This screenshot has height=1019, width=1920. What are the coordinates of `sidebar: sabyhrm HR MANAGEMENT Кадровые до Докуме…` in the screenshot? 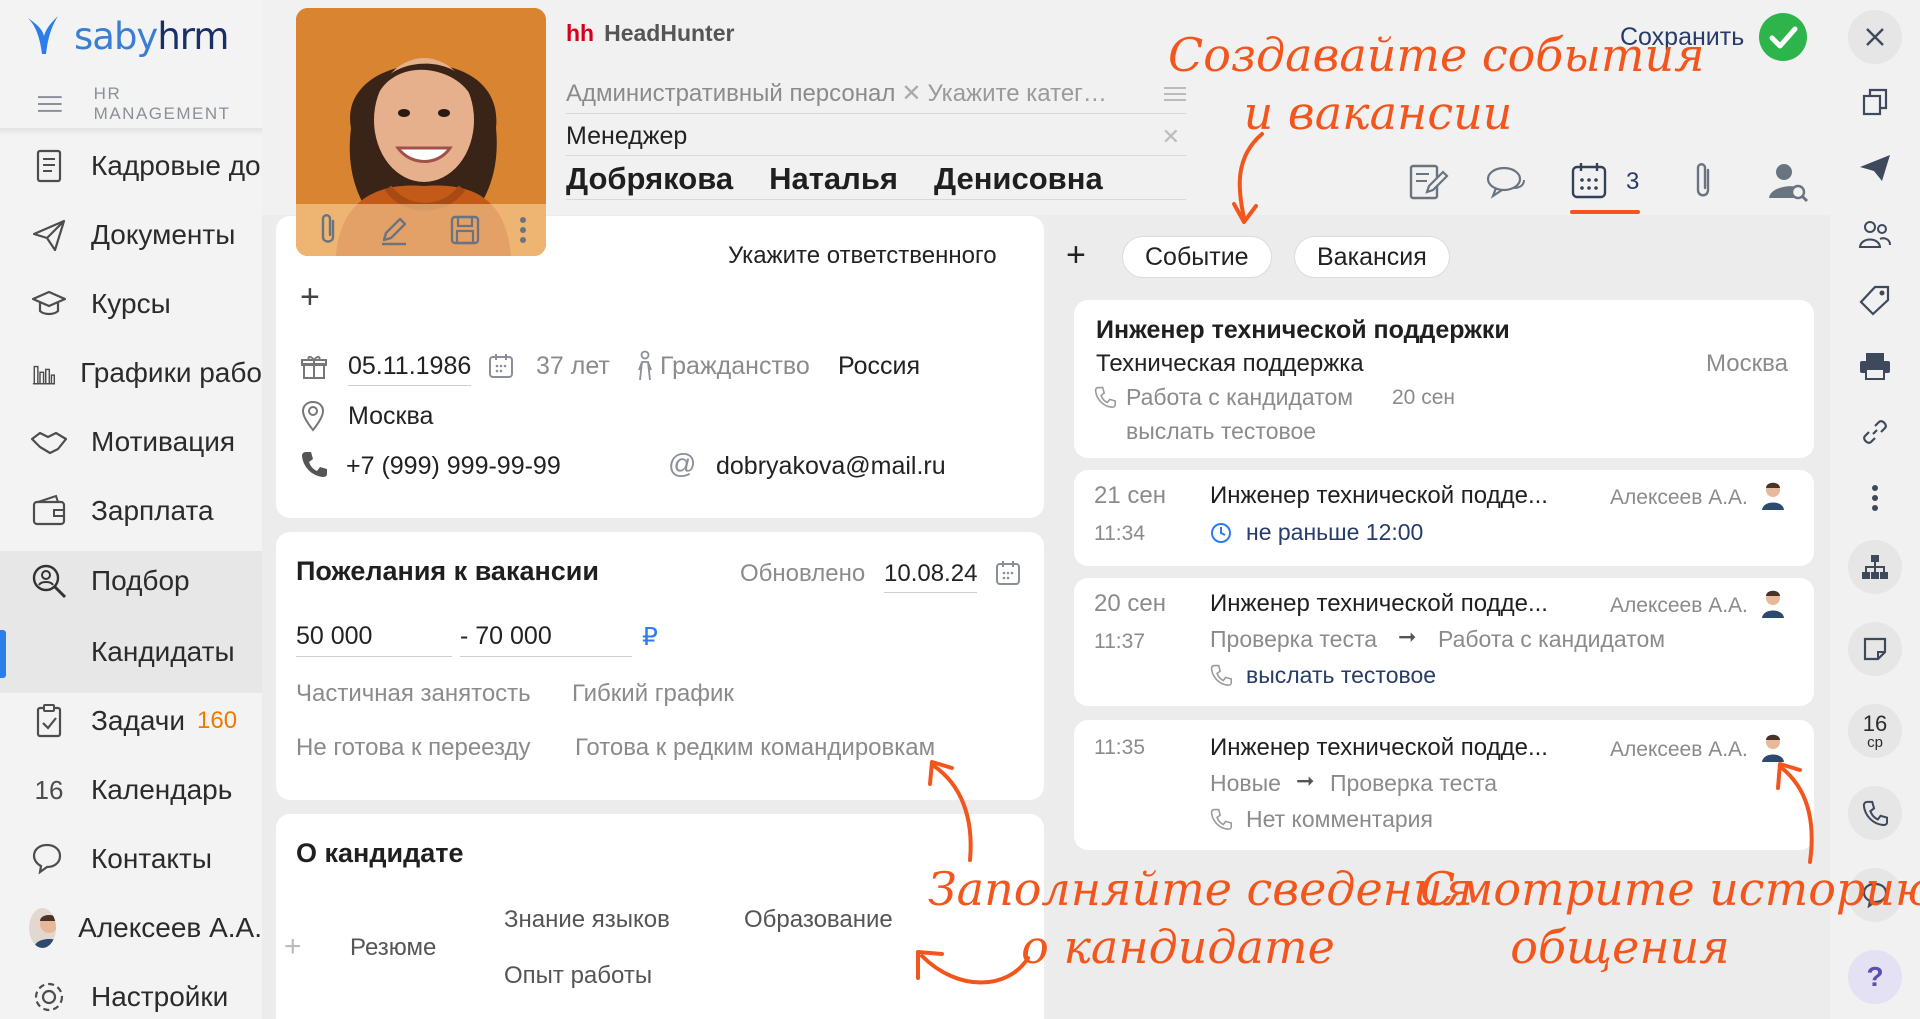 It's located at (131, 509).